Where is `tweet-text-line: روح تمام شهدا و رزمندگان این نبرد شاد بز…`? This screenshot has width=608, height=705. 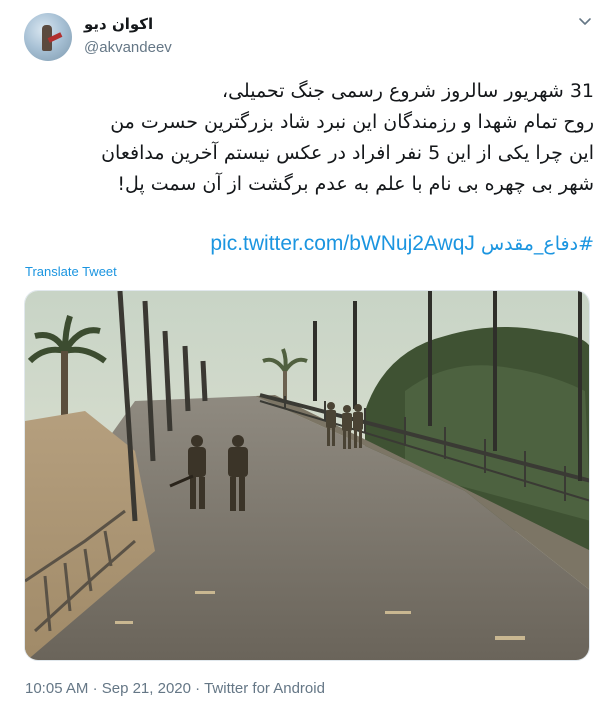
tweet-text-line: روح تمام شهدا و رزمندگان این نبرد شاد بز… is located at coordinates (352, 122).